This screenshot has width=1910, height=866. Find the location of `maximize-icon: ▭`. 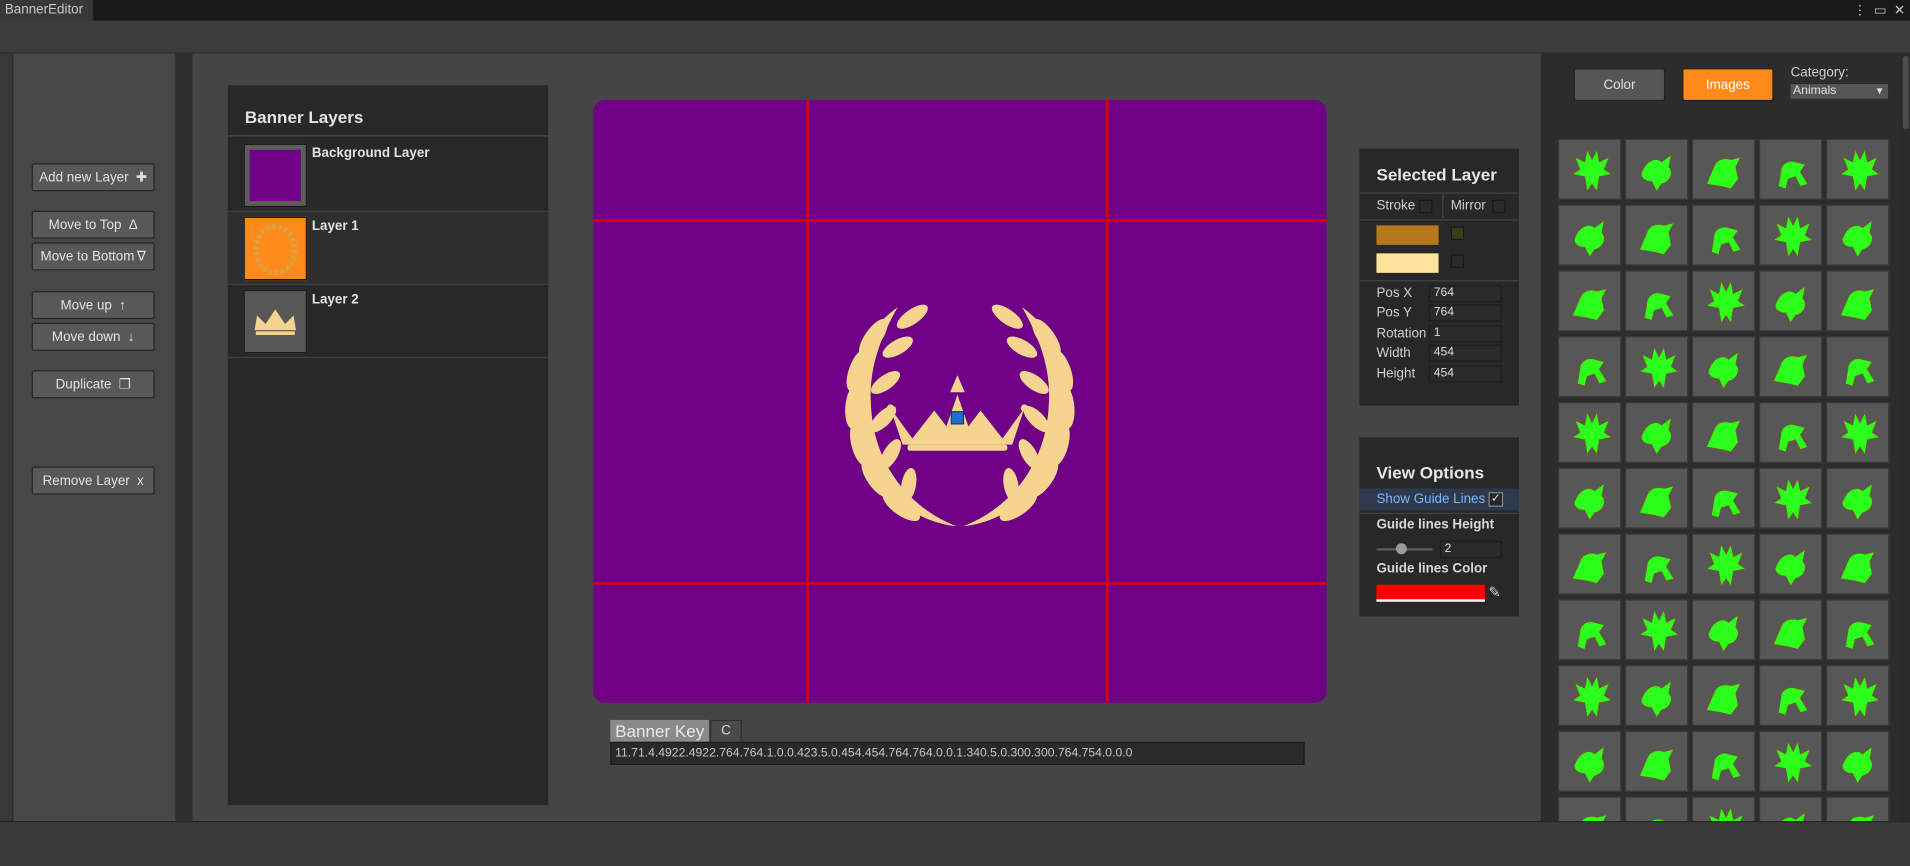

maximize-icon: ▭ is located at coordinates (1880, 10).